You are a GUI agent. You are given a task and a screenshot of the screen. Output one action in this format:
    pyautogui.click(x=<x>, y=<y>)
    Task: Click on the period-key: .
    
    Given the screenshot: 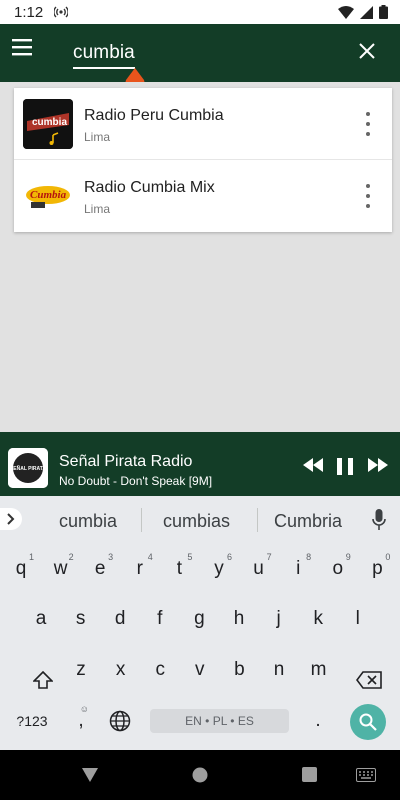 What is the action you would take?
    pyautogui.click(x=318, y=721)
    